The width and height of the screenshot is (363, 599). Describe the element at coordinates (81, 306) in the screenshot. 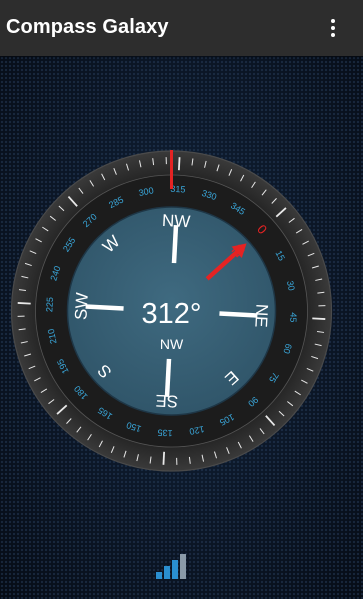

I see `cardinal-label-sw: SW` at that location.